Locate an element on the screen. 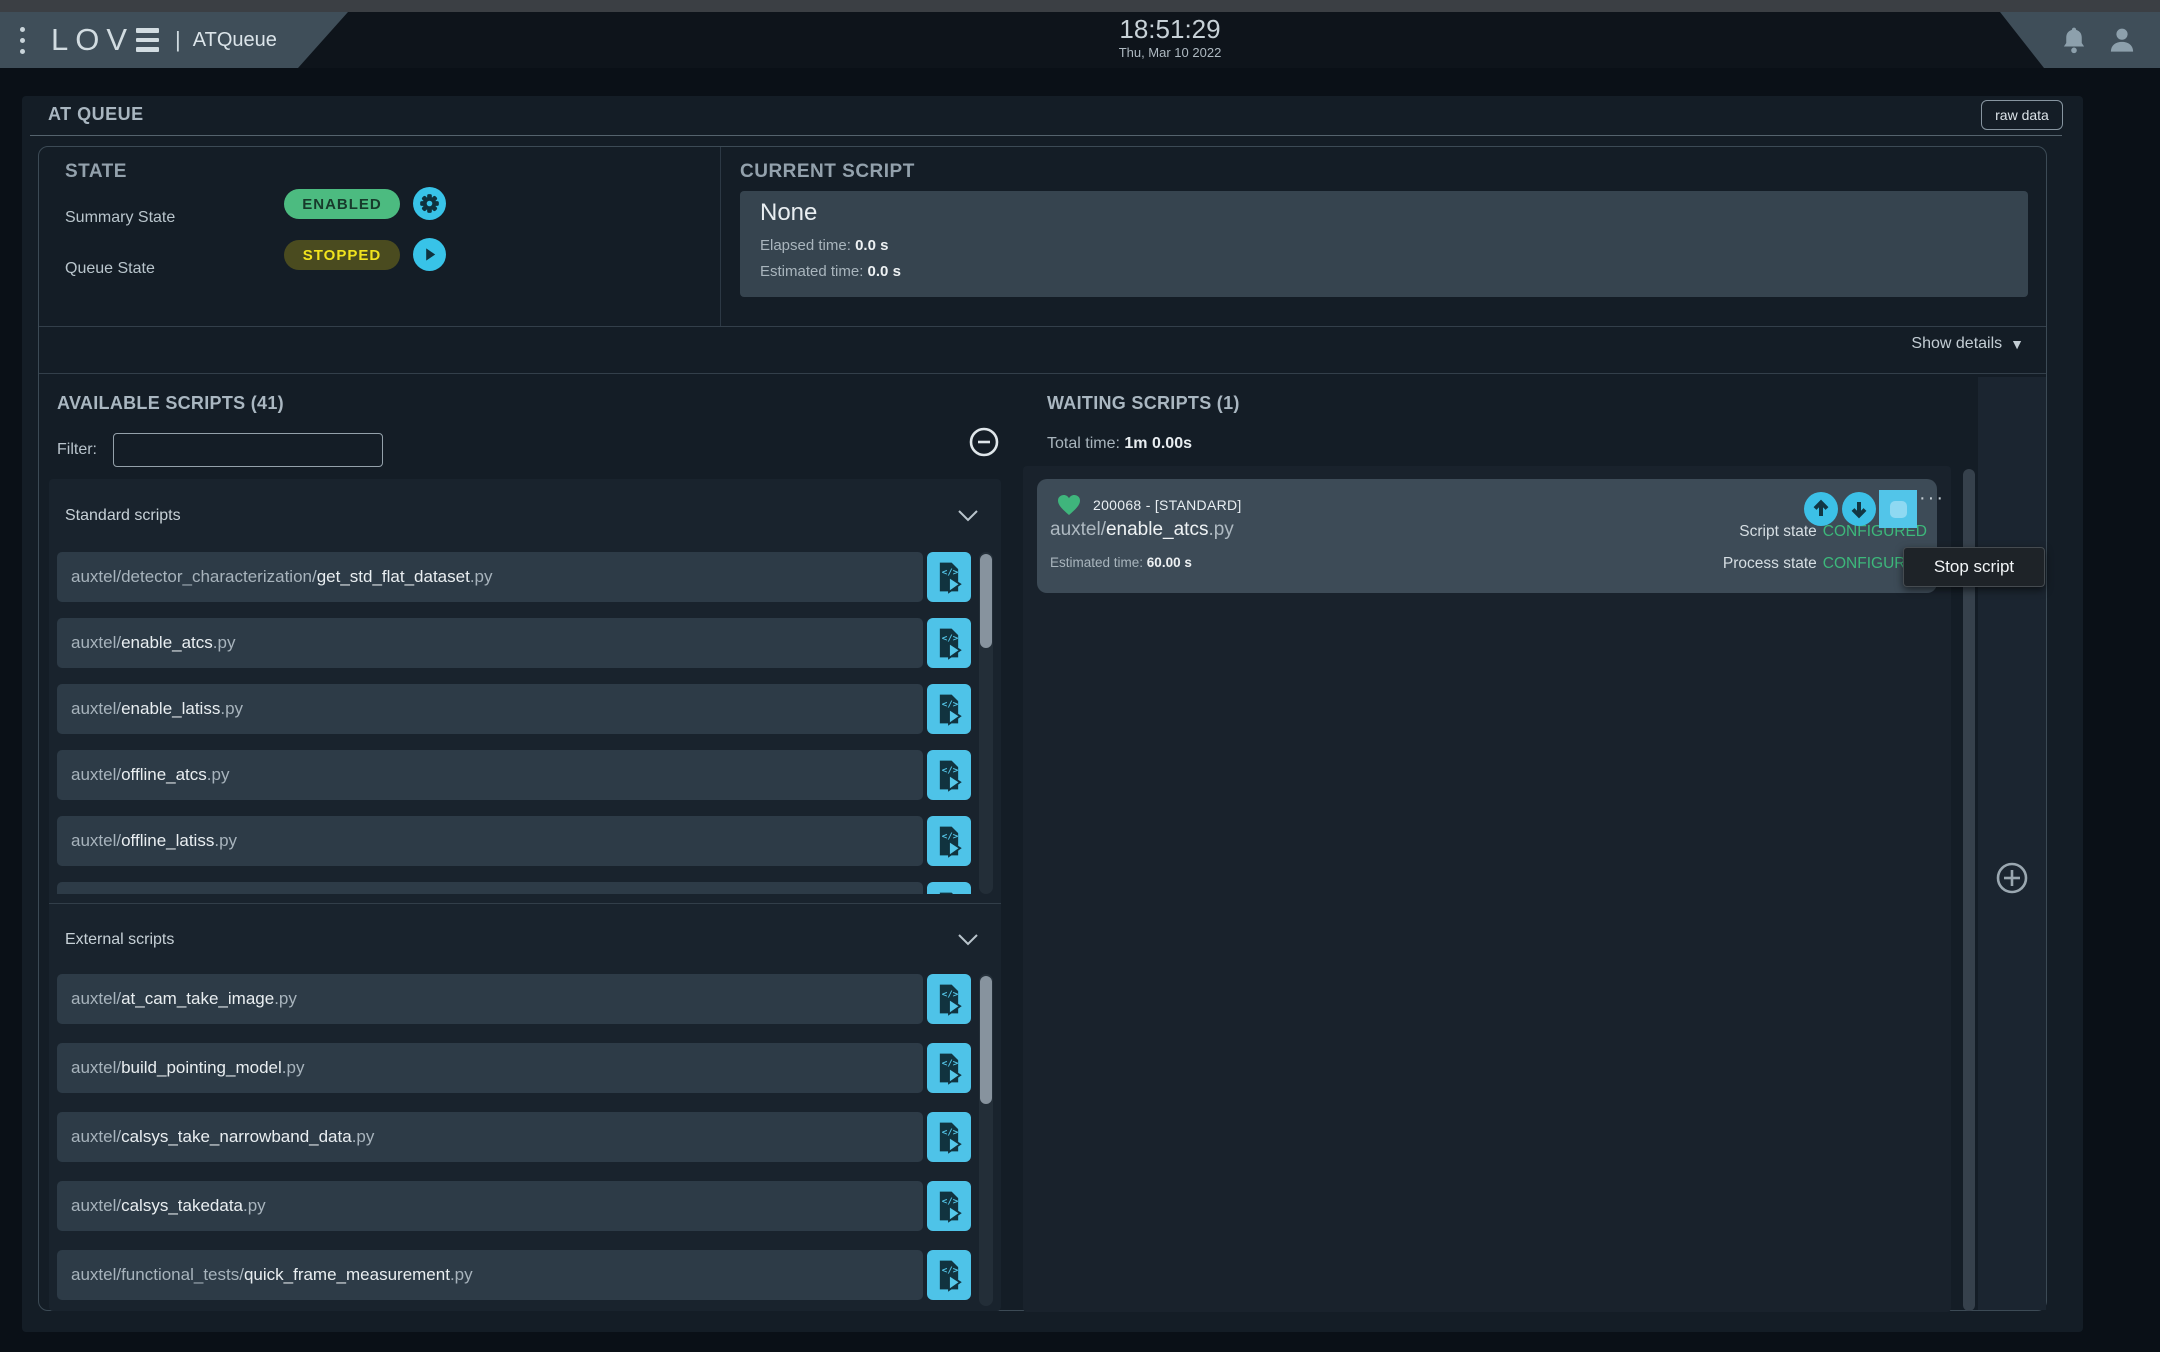 This screenshot has width=2160, height=1352. group-divider is located at coordinates (525, 903).